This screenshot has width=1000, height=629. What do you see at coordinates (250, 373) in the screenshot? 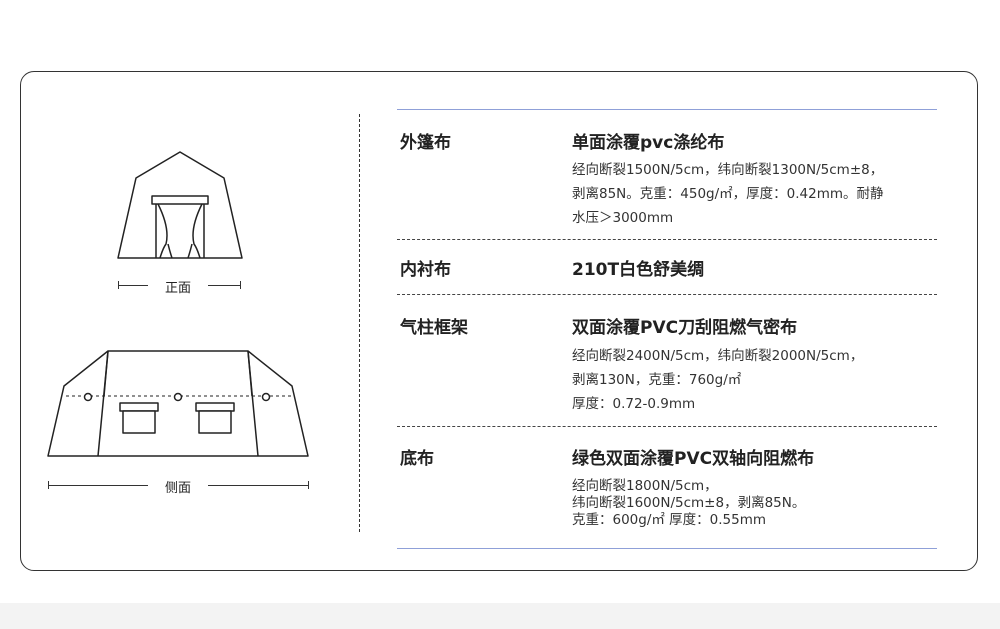
I see `tent-side-panel-right` at bounding box center [250, 373].